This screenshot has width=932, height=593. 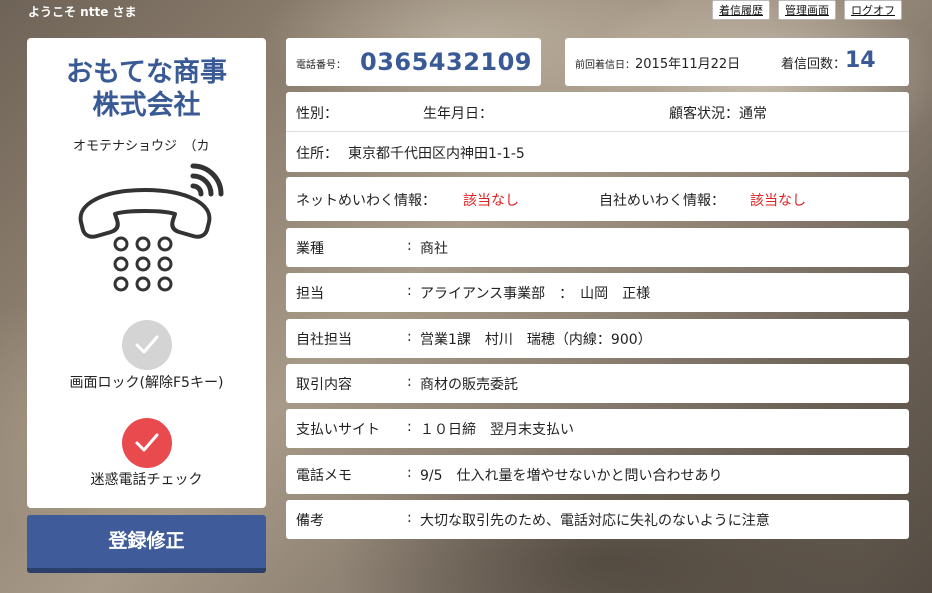 I want to click on row-value: １０日締 翌月末支払い, so click(x=497, y=430).